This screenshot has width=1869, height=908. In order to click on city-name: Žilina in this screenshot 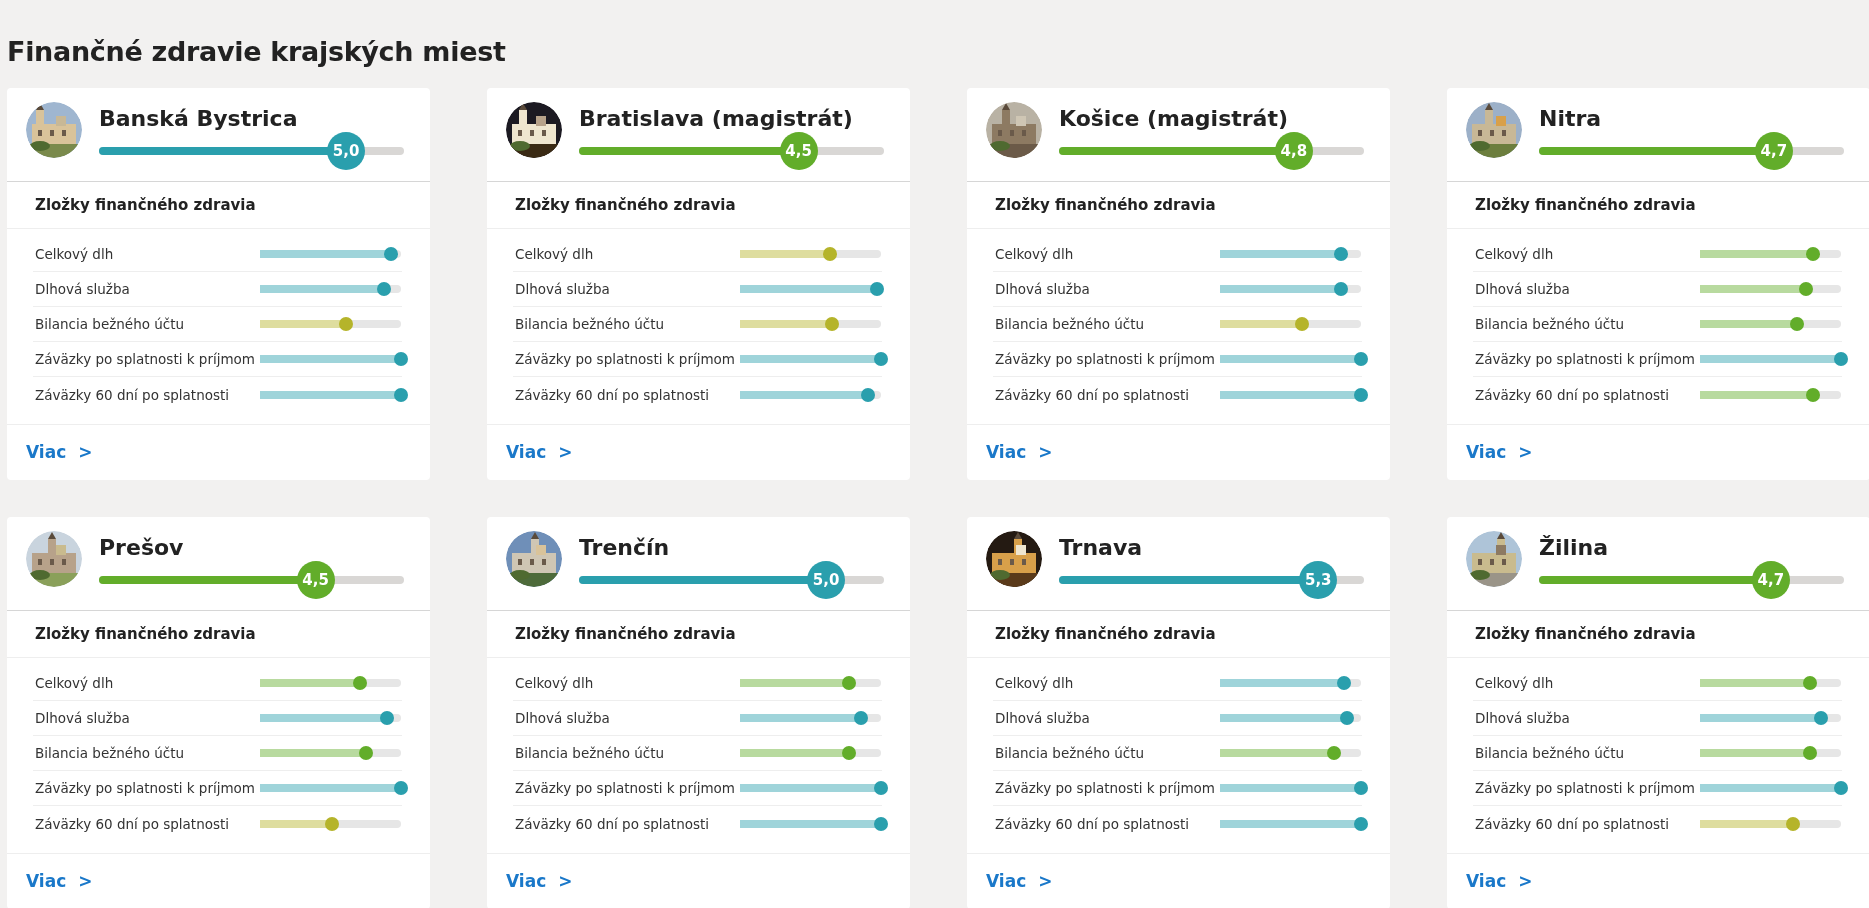, I will do `click(1574, 548)`.